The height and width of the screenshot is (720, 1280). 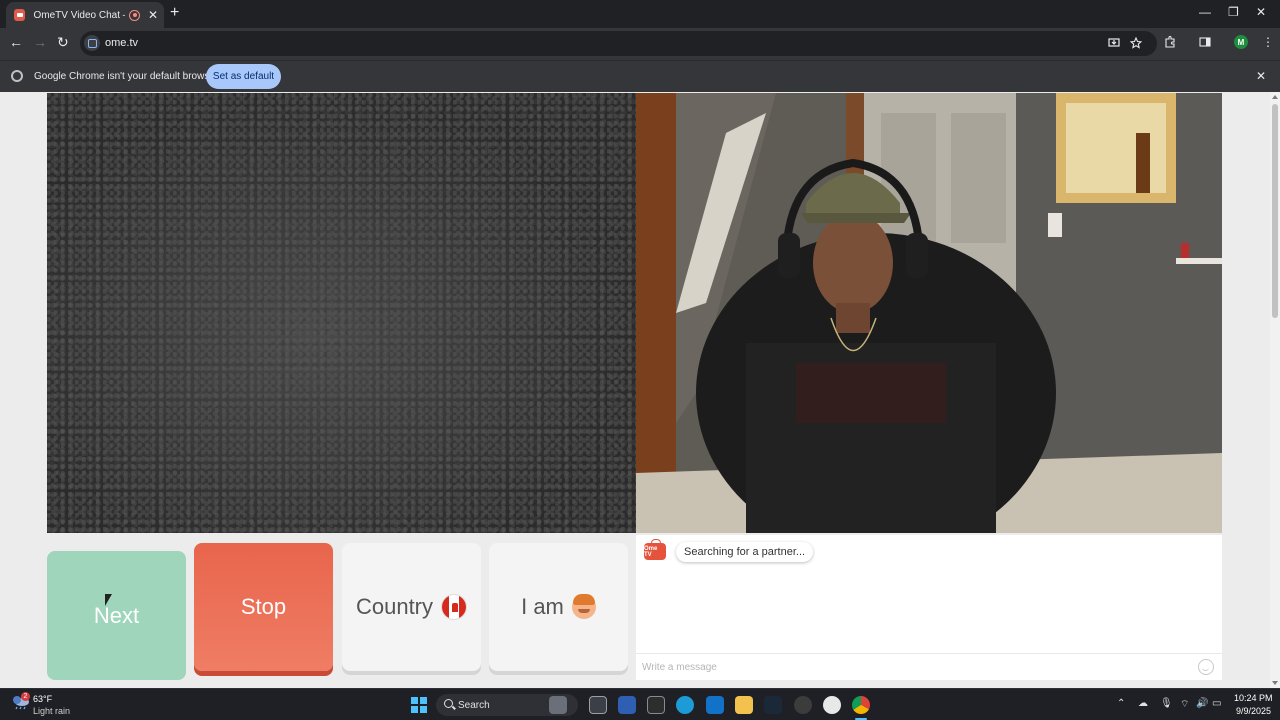 What do you see at coordinates (583, 606) in the screenshot?
I see `boy-avatar-icon` at bounding box center [583, 606].